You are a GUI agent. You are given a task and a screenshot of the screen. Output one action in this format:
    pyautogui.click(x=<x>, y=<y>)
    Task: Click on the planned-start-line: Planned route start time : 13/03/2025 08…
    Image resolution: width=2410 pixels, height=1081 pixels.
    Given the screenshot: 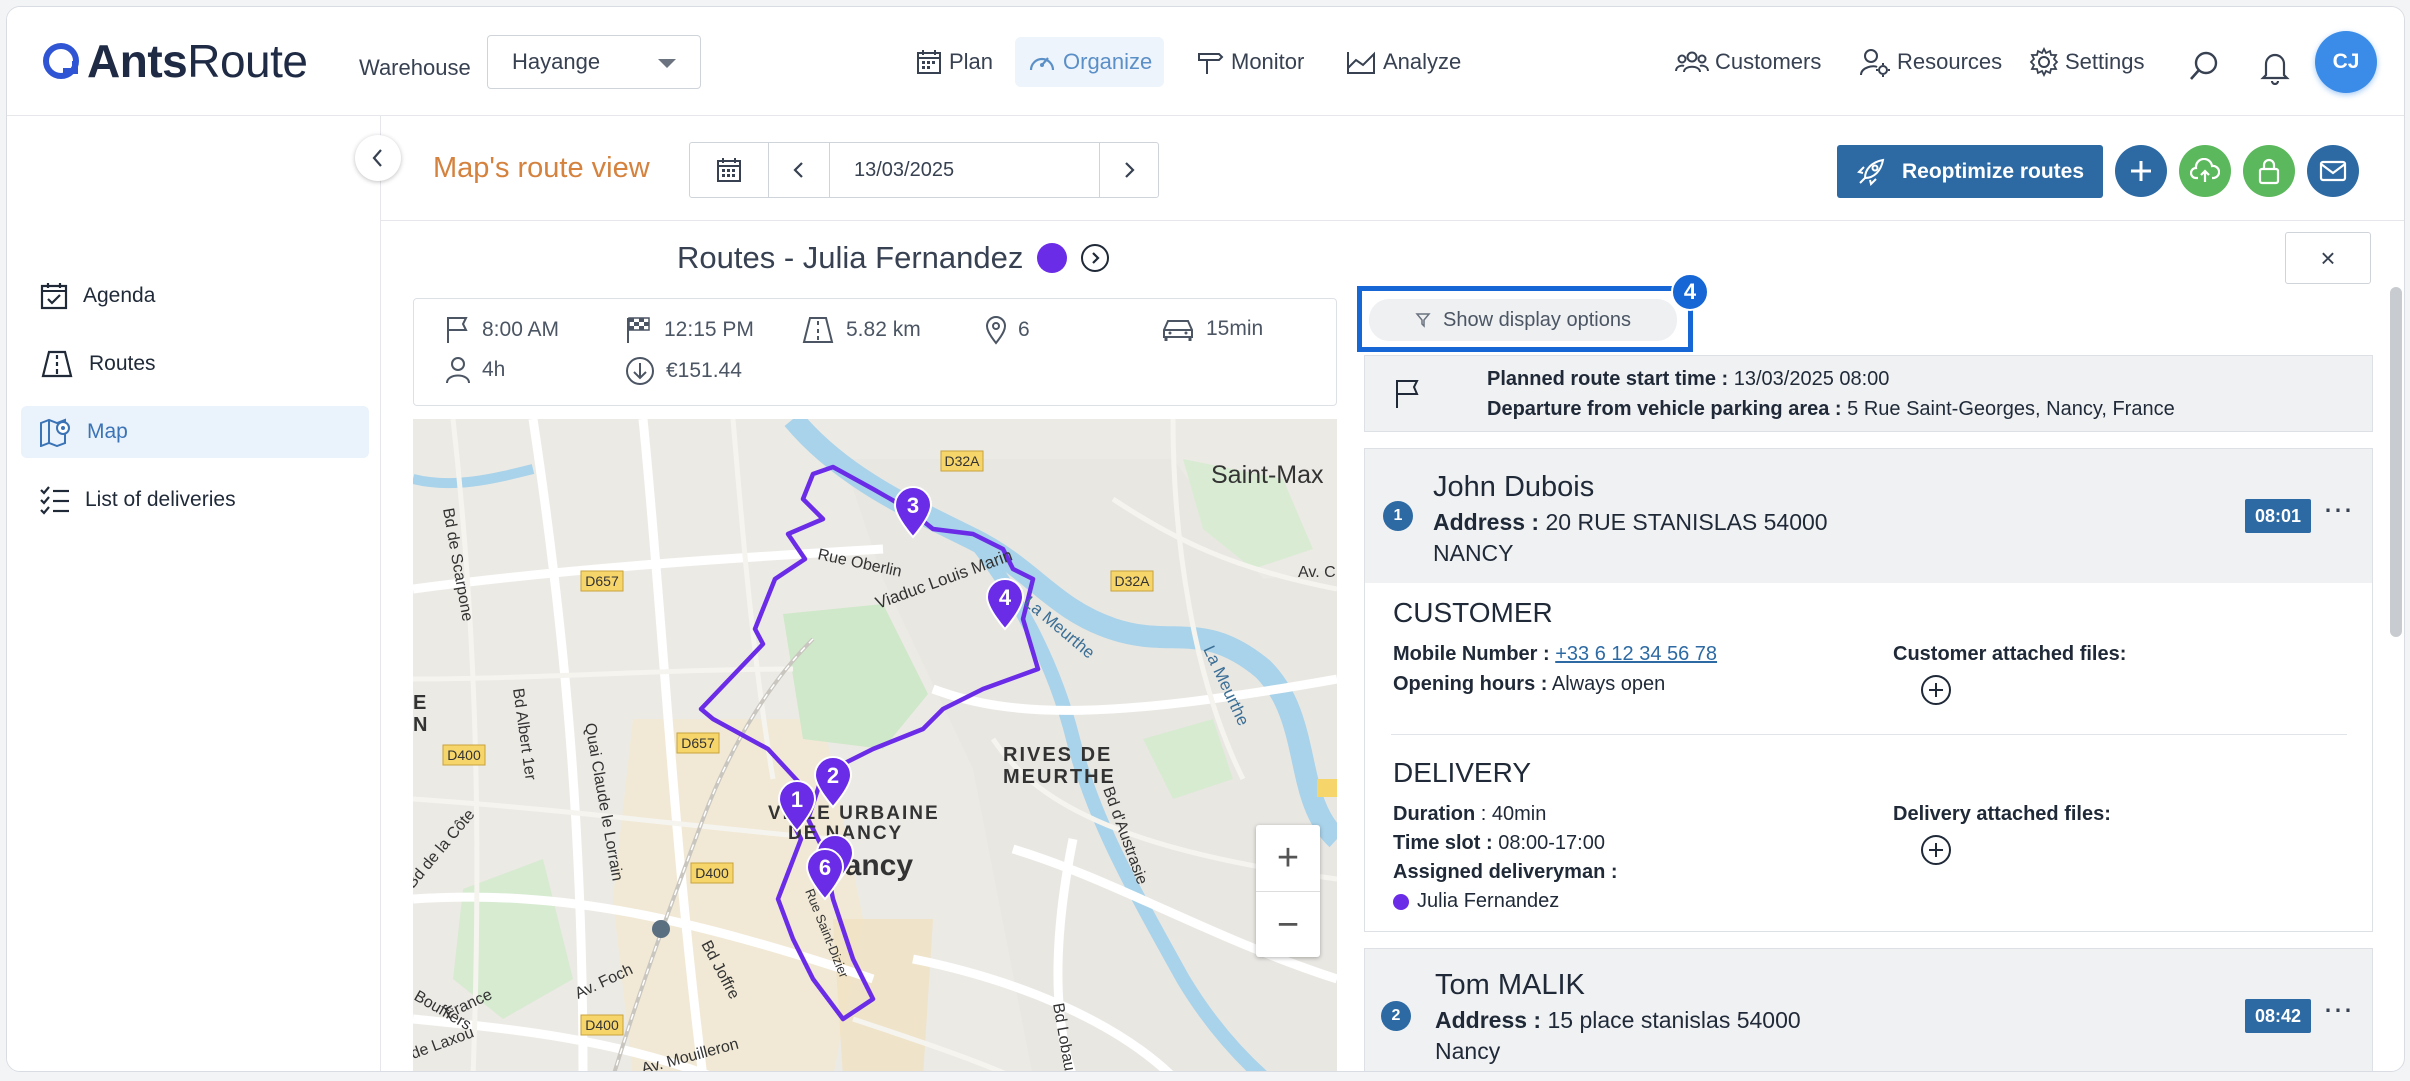 What is the action you would take?
    pyautogui.click(x=1688, y=379)
    